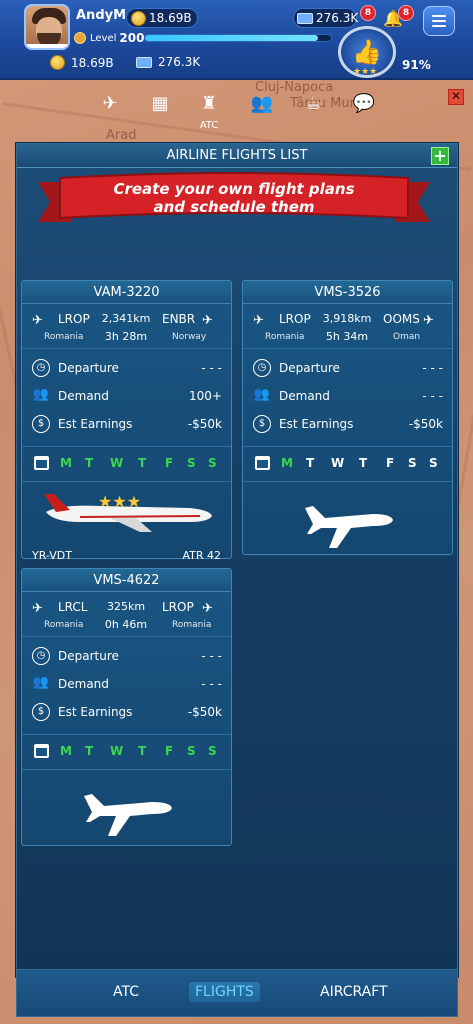  What do you see at coordinates (82, 62) in the screenshot?
I see `coins-secondary: 18.69B` at bounding box center [82, 62].